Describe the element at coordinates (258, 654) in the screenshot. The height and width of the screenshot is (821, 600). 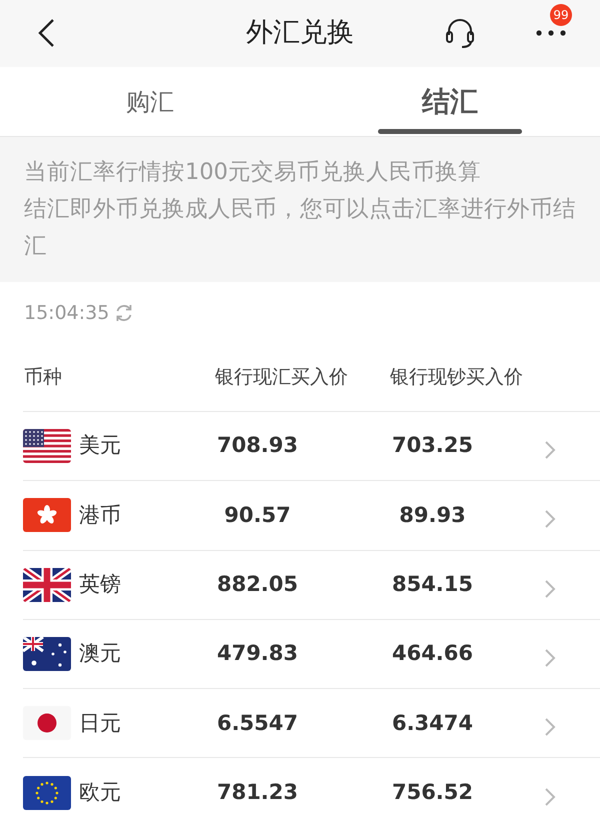
I see `spot-rate: 479.83` at that location.